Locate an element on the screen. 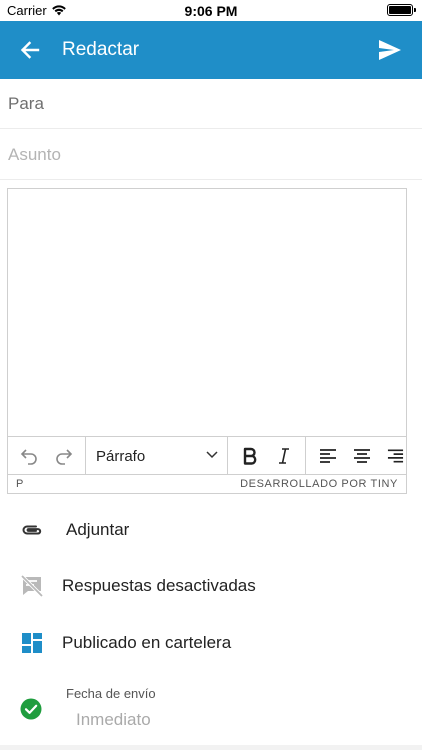 The width and height of the screenshot is (422, 750). replies-option: Respuestas desactivadas is located at coordinates (211, 586).